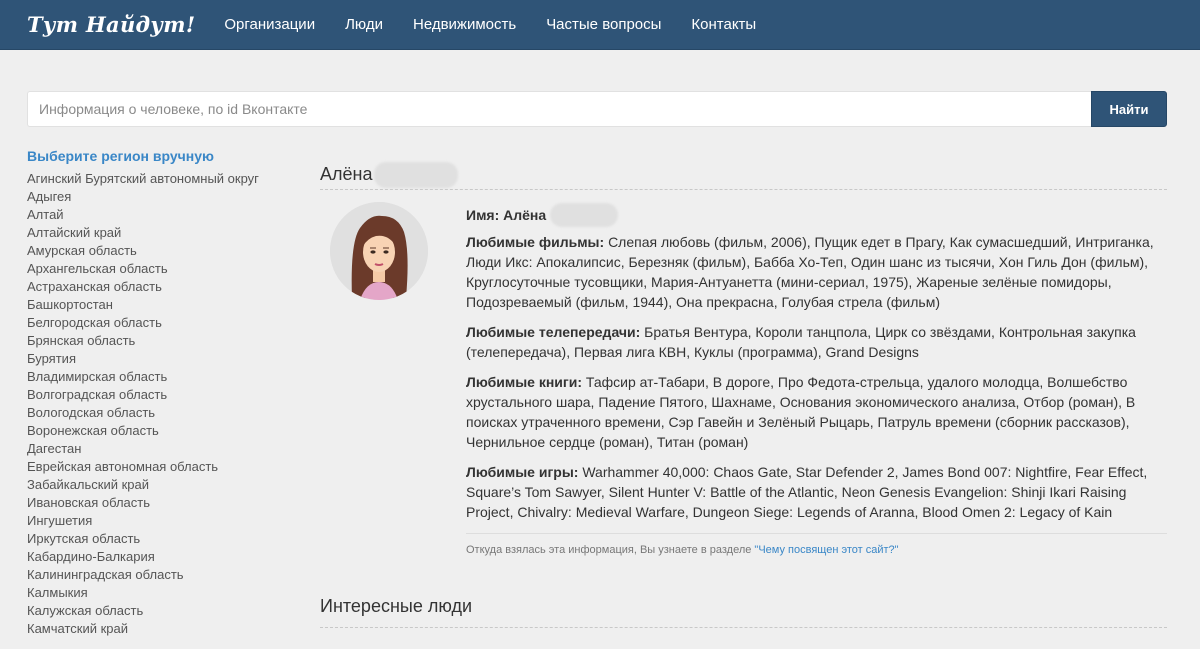 Image resolution: width=1200 pixels, height=649 pixels. I want to click on region-item: Калининградская область, so click(157, 575).